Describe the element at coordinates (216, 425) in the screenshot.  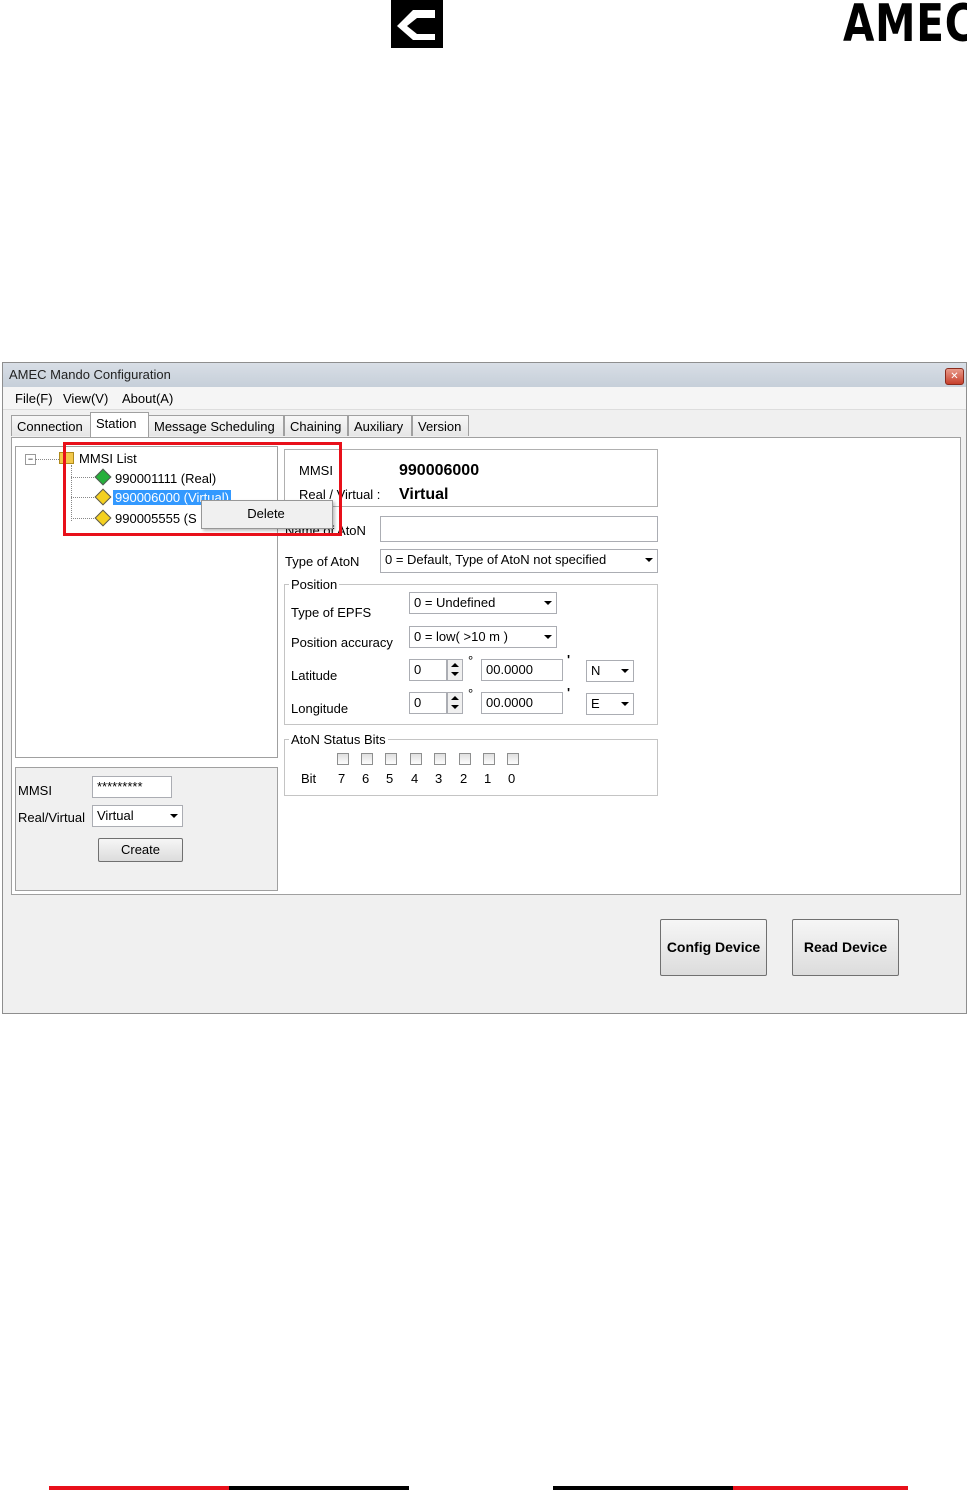
I see `tab-message-scheduling: Message Scheduling` at that location.